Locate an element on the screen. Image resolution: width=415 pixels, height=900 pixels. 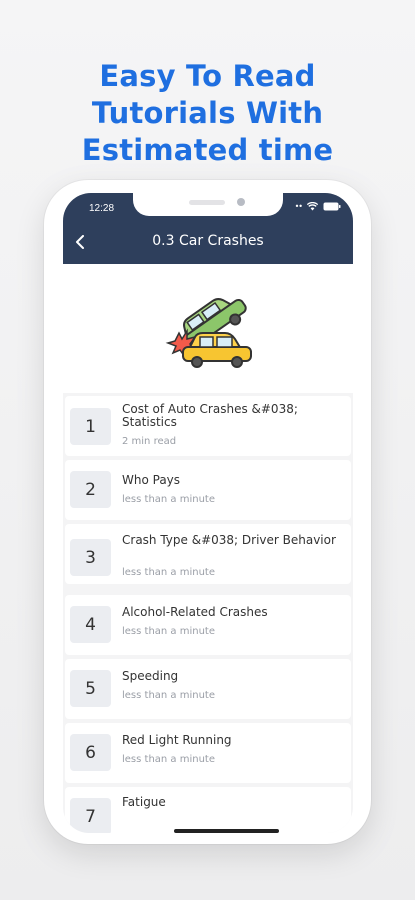
page-title: 0.3 Car Crashes is located at coordinates (208, 241).